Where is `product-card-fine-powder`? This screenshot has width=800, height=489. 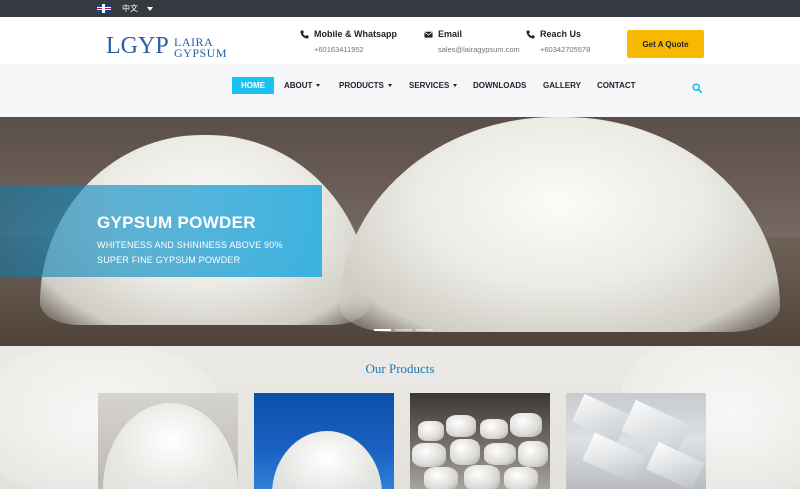
product-card-fine-powder is located at coordinates (324, 441).